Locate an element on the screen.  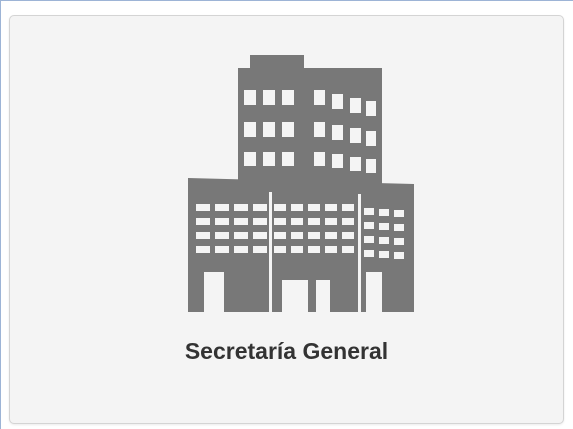
card-label: Secretaría General is located at coordinates (286, 351).